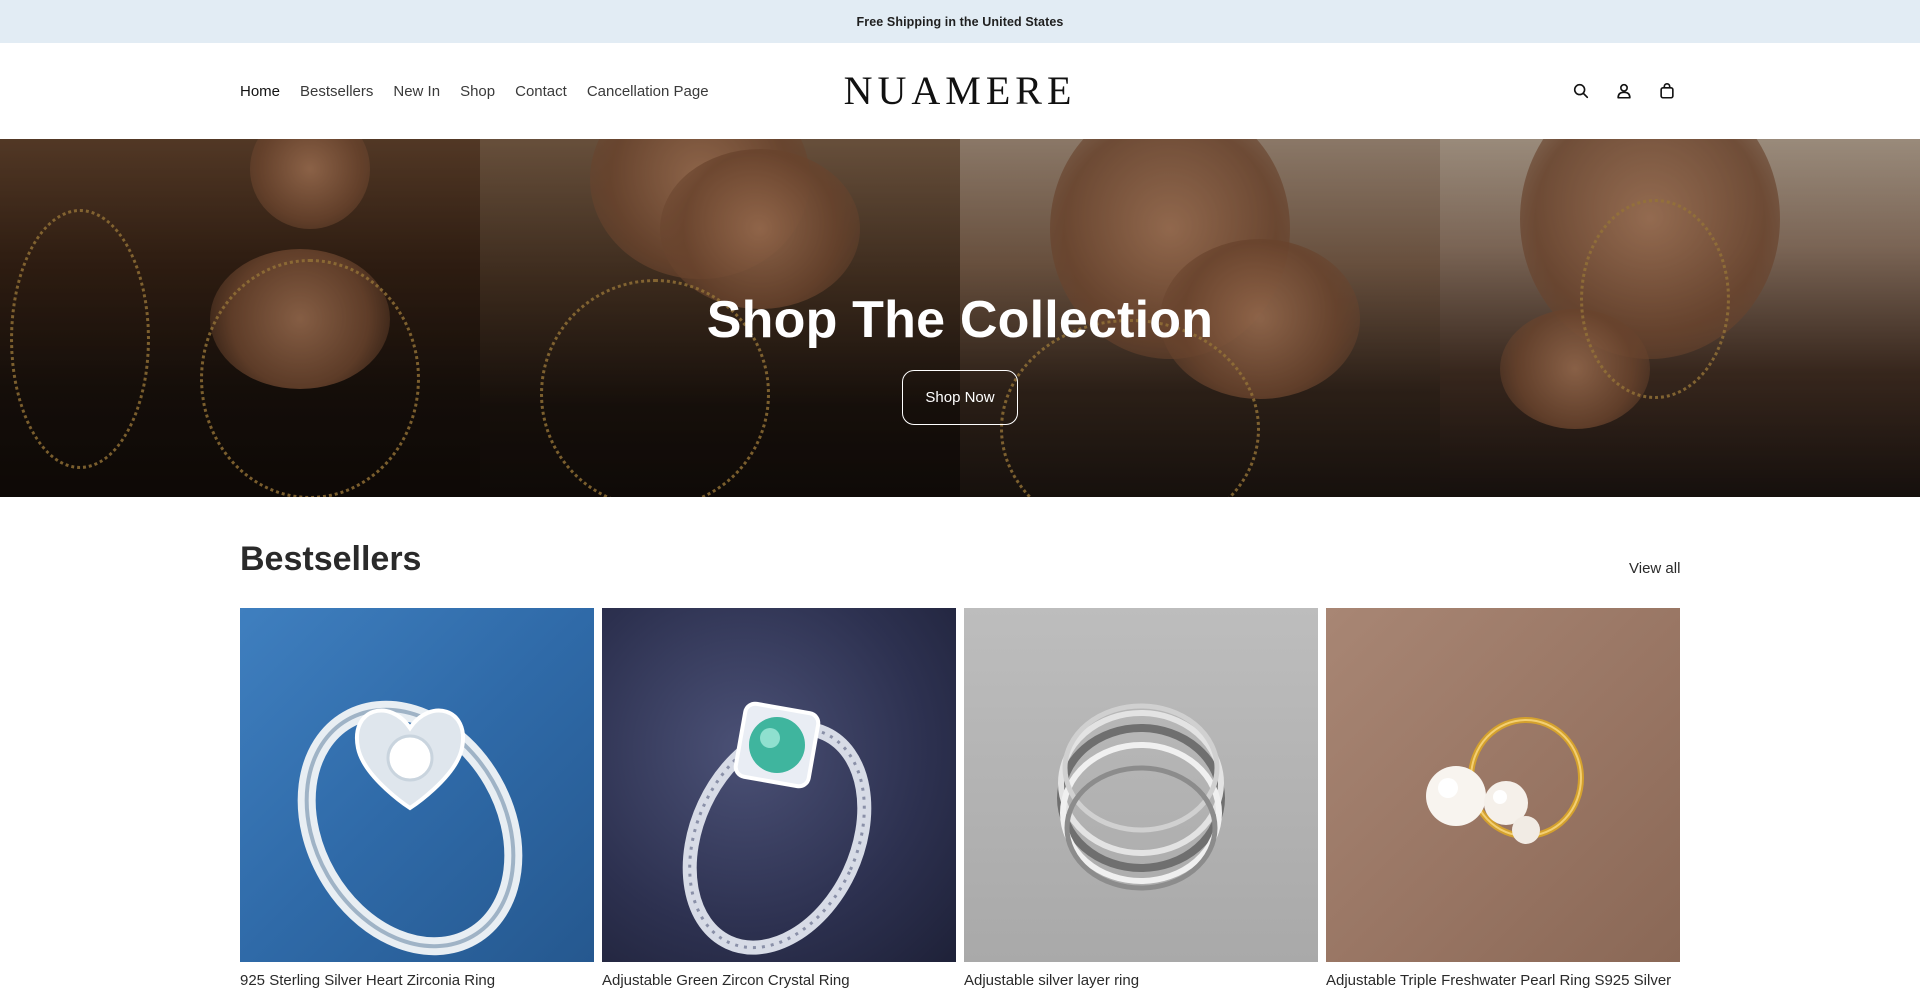 The width and height of the screenshot is (1920, 993). What do you see at coordinates (331, 559) in the screenshot?
I see `section-title-bestsellers: Bestsellers` at bounding box center [331, 559].